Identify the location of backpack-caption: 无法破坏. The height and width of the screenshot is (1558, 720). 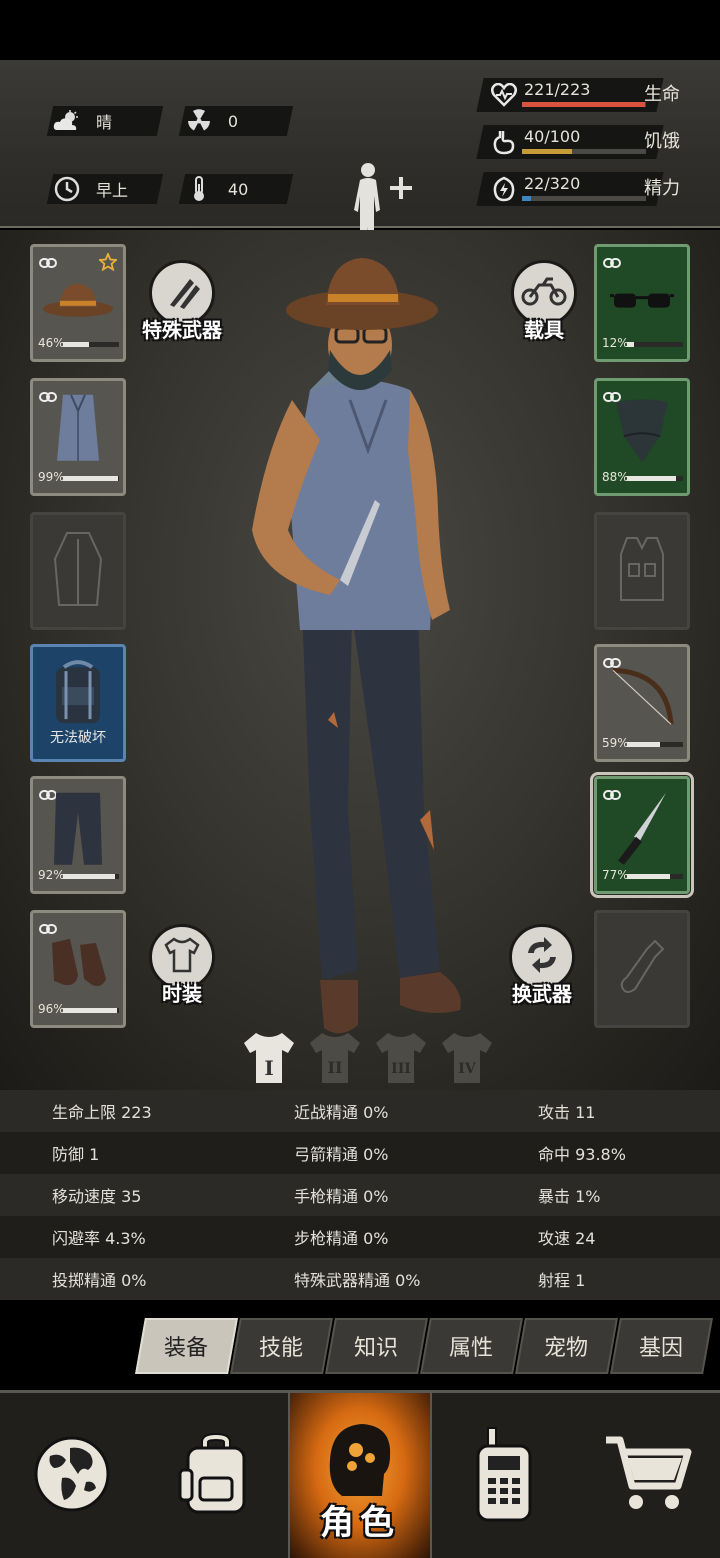
(78, 738).